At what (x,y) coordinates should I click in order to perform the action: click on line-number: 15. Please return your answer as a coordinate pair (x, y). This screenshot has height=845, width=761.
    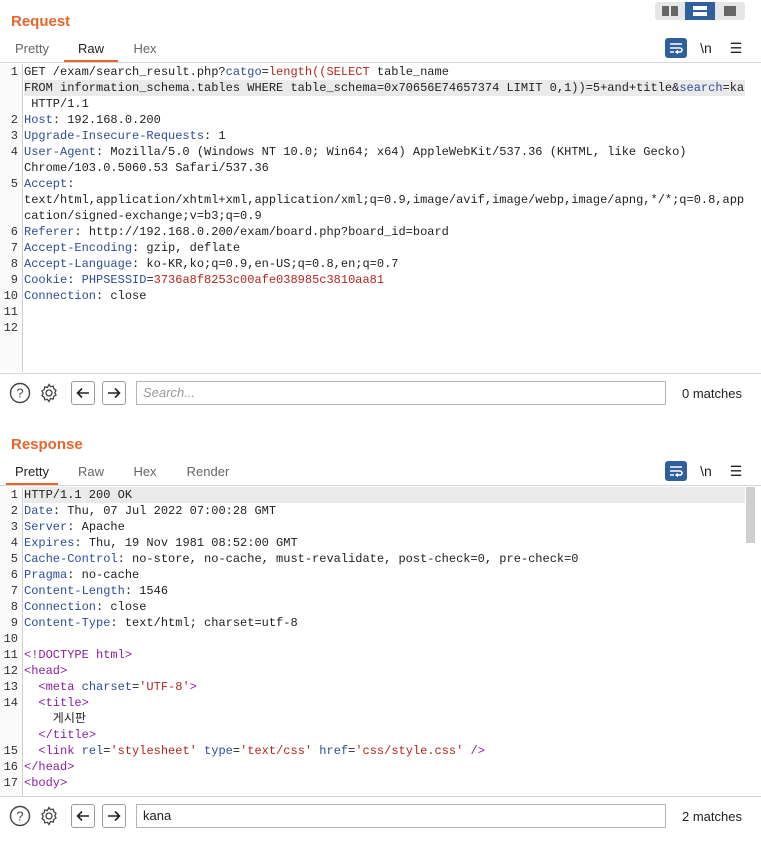
    Looking at the image, I should click on (10, 751).